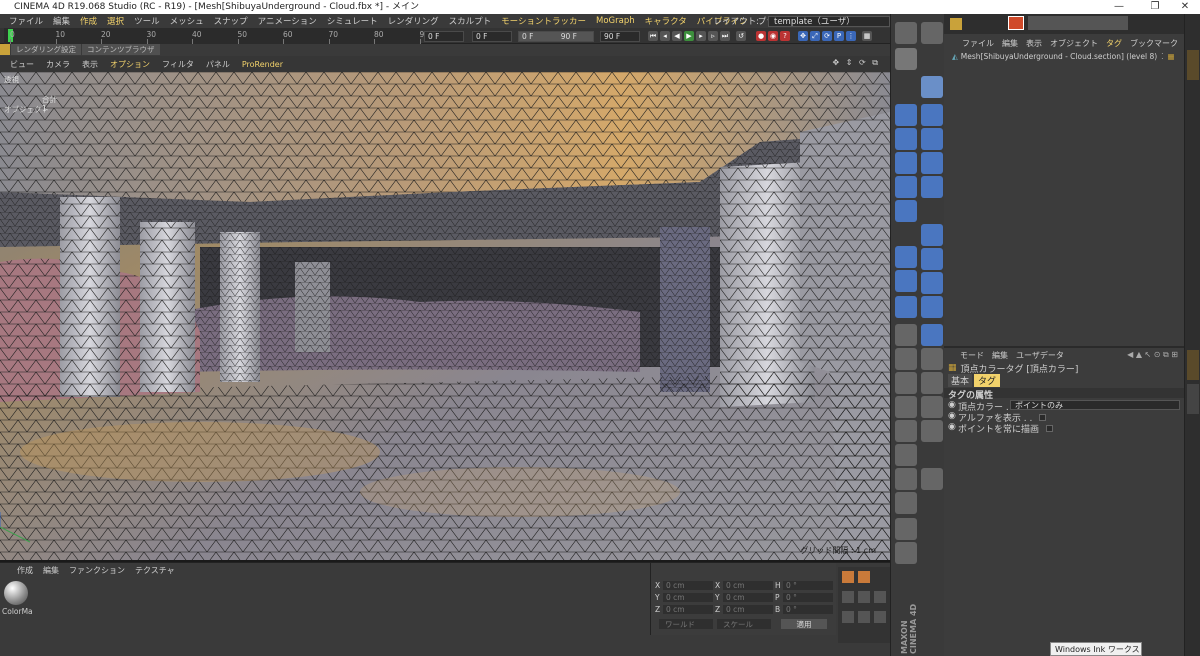 Image resolution: width=1200 pixels, height=656 pixels. I want to click on side-tab-objects, so click(1193, 65).